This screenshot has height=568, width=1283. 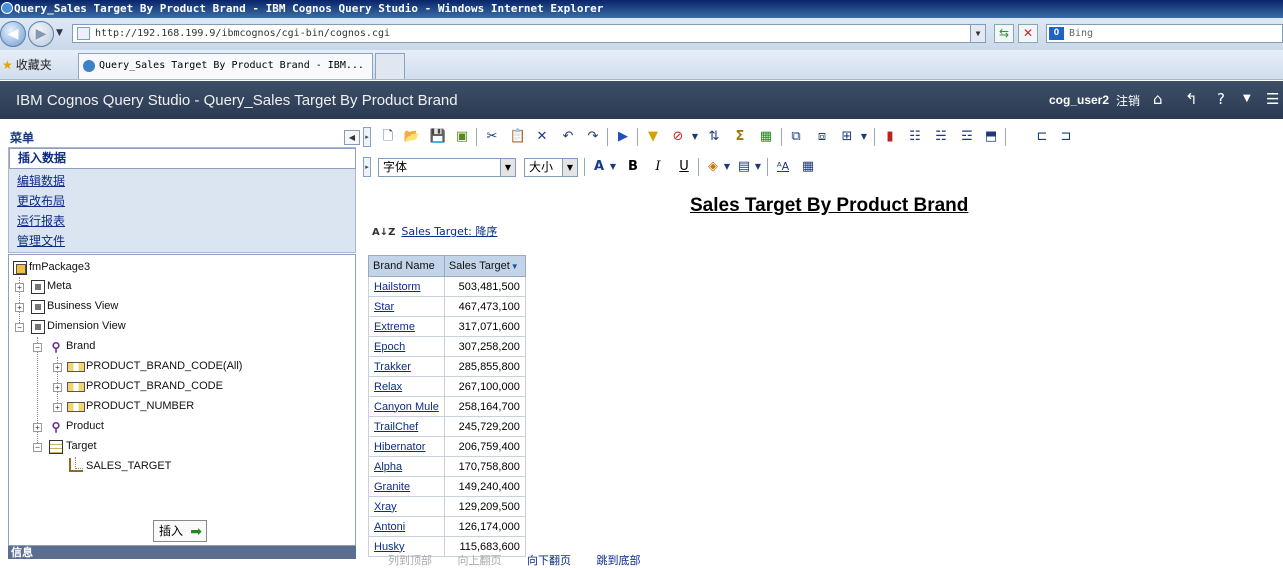 What do you see at coordinates (678, 137) in the screenshot?
I see `cancel-filter-icon: ⊘` at bounding box center [678, 137].